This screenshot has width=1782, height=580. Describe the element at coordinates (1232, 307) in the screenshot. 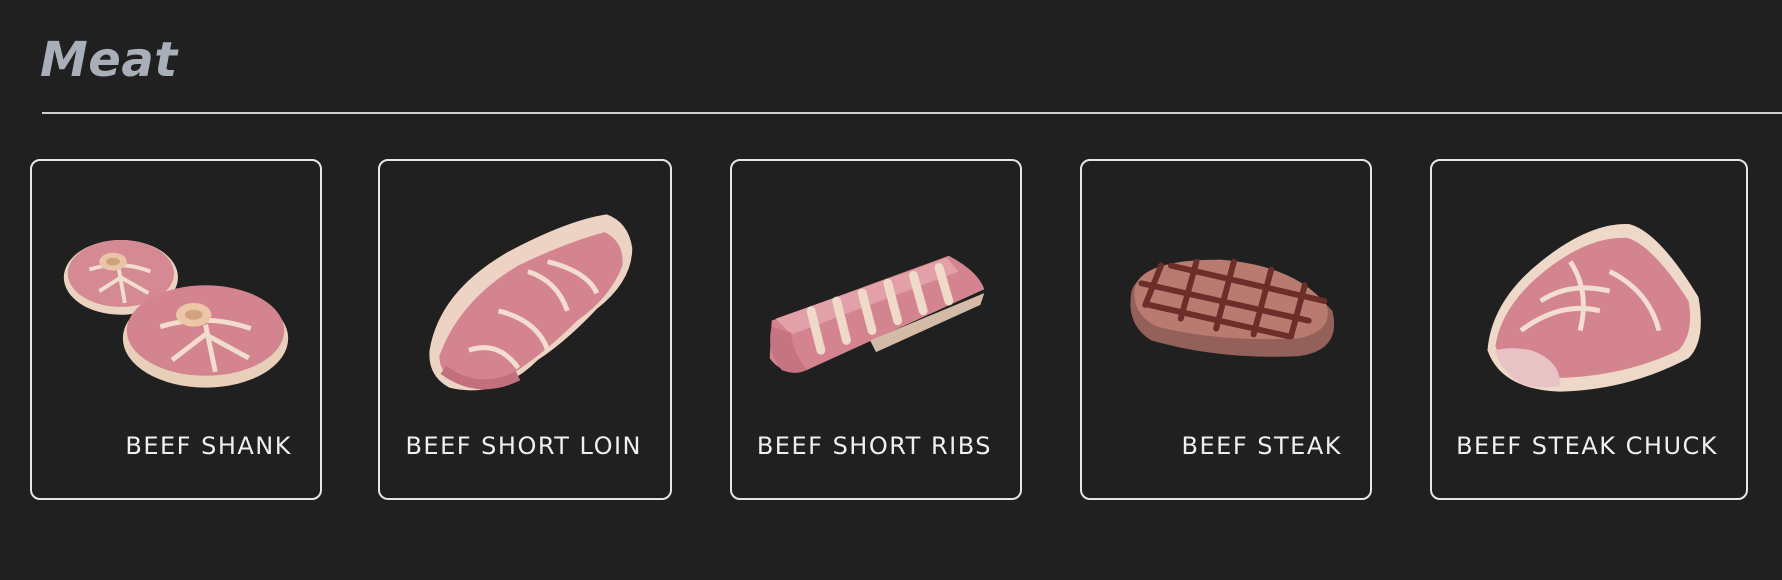

I see `beef-steak-icon` at that location.